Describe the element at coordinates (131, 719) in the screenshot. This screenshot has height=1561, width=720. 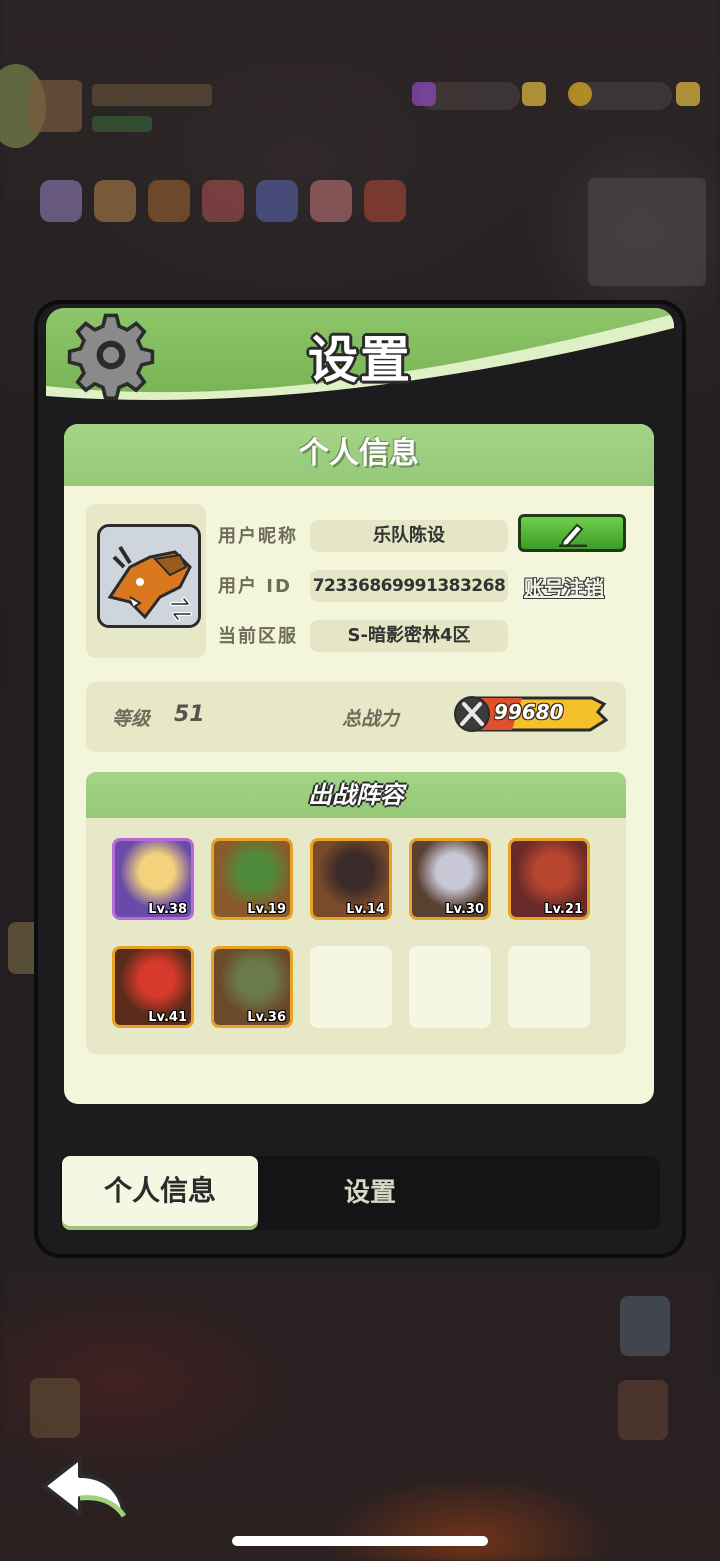
I see `level-label: 等级` at that location.